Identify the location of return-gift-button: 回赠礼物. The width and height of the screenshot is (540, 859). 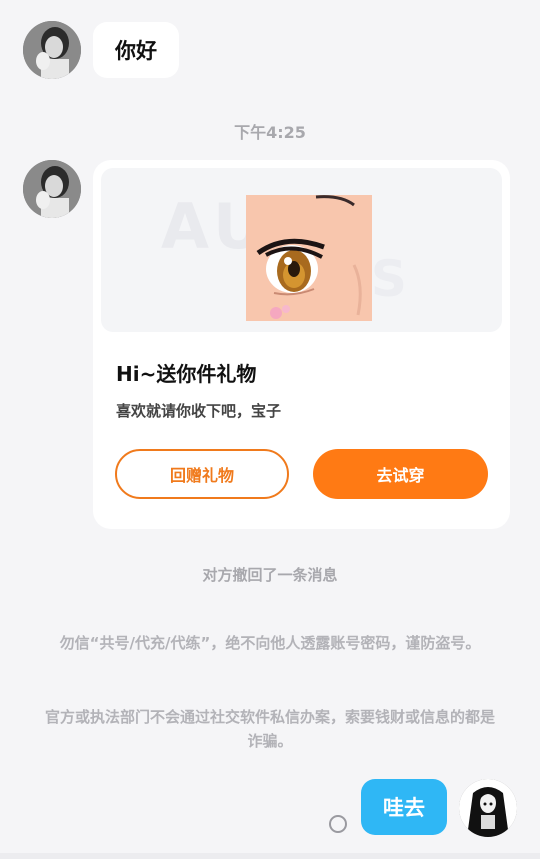
(202, 474).